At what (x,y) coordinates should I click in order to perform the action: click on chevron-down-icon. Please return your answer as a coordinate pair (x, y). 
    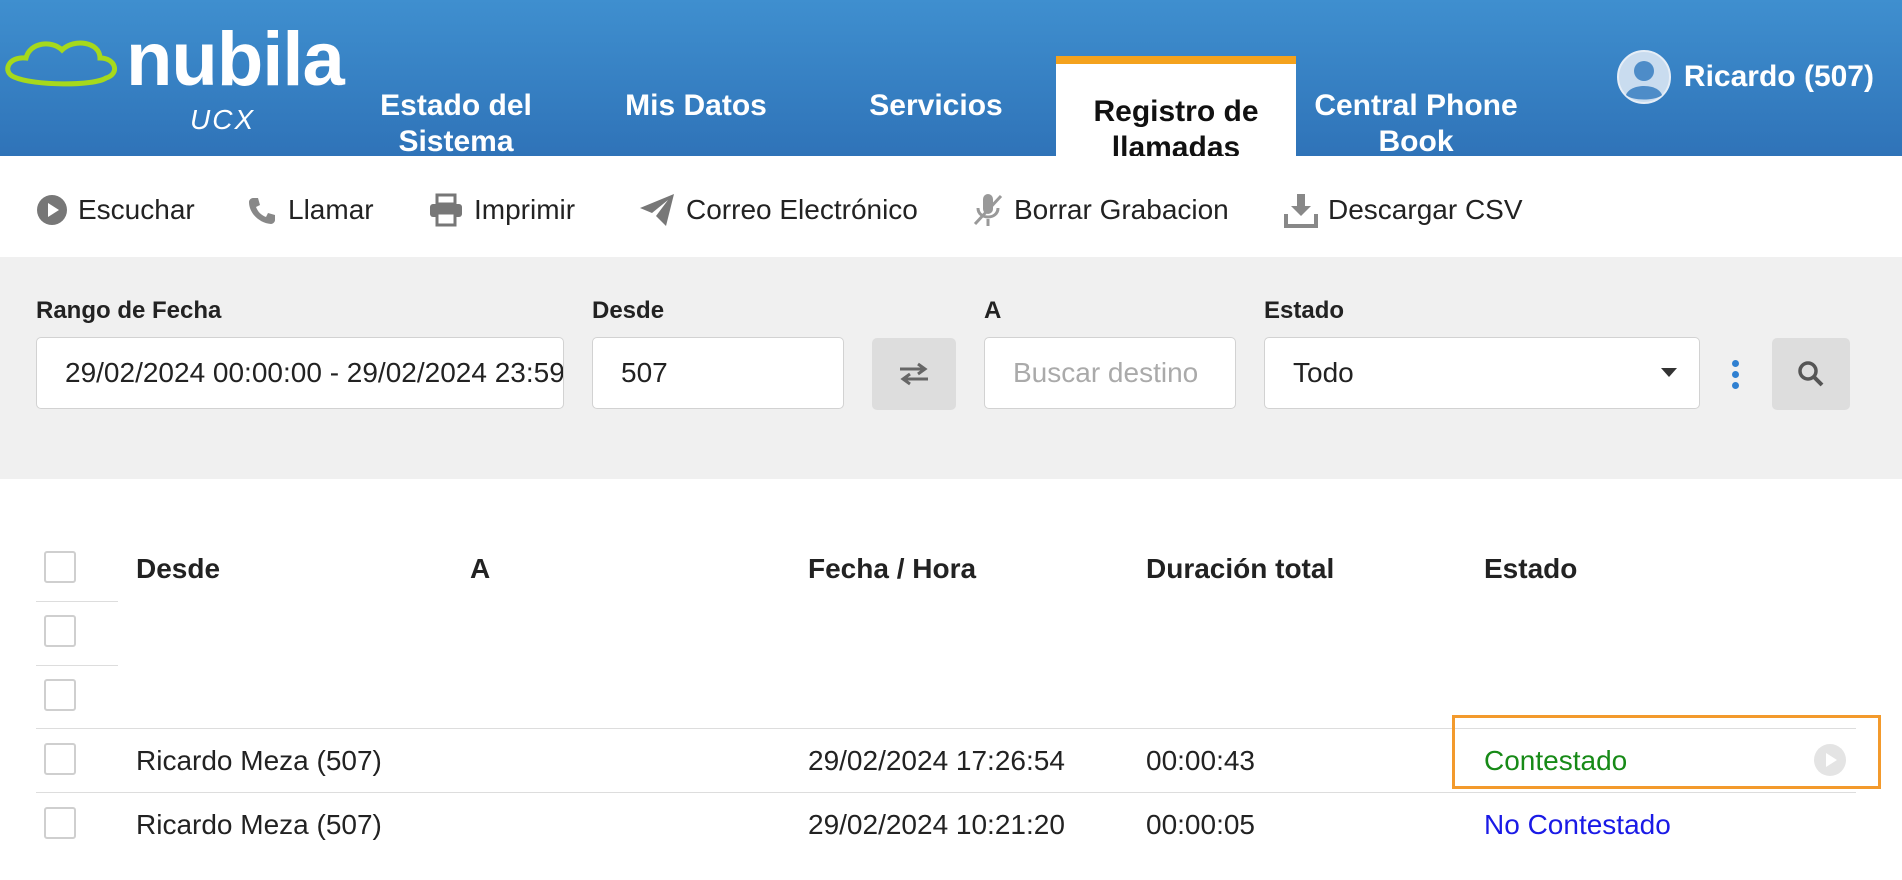
    Looking at the image, I should click on (1669, 372).